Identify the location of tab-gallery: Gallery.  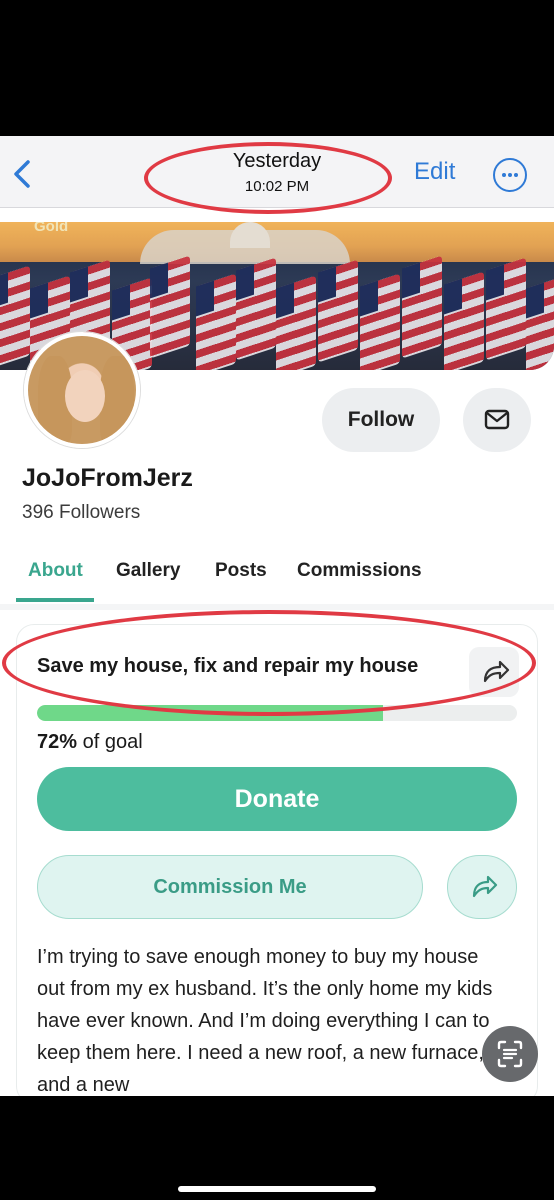
(148, 571).